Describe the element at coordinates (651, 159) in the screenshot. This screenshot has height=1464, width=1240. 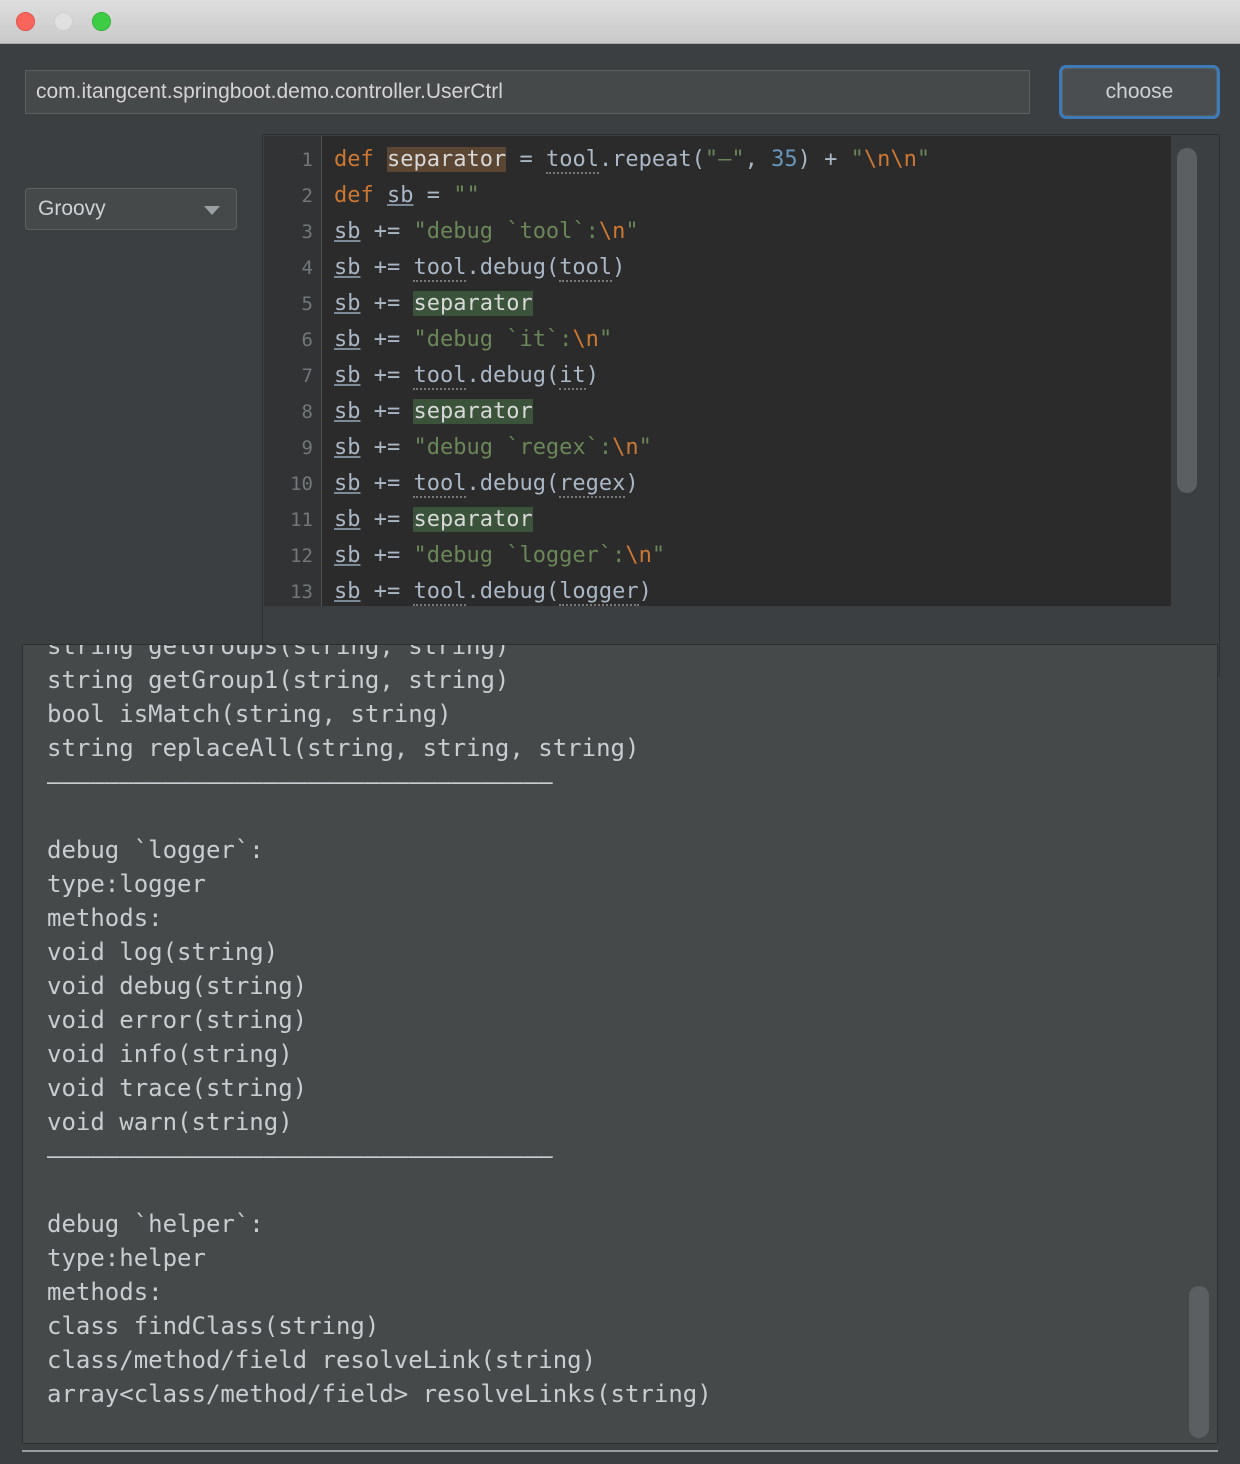
I see `code-token: .repeat(` at that location.